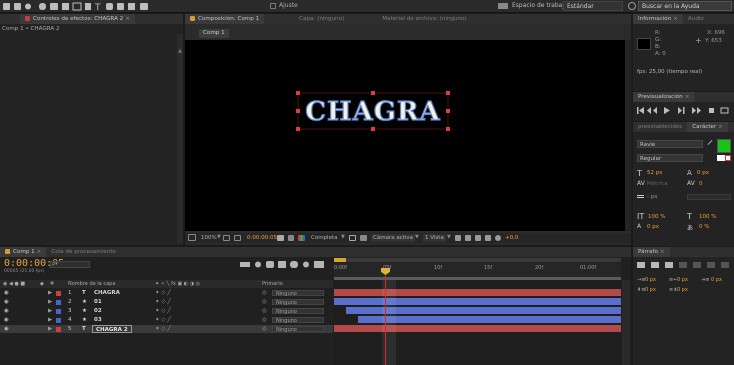 The image size is (734, 365). What do you see at coordinates (77, 19) in the screenshot?
I see `effects-controls-tab: Controles de efectos: CHAGRA 2 ×` at bounding box center [77, 19].